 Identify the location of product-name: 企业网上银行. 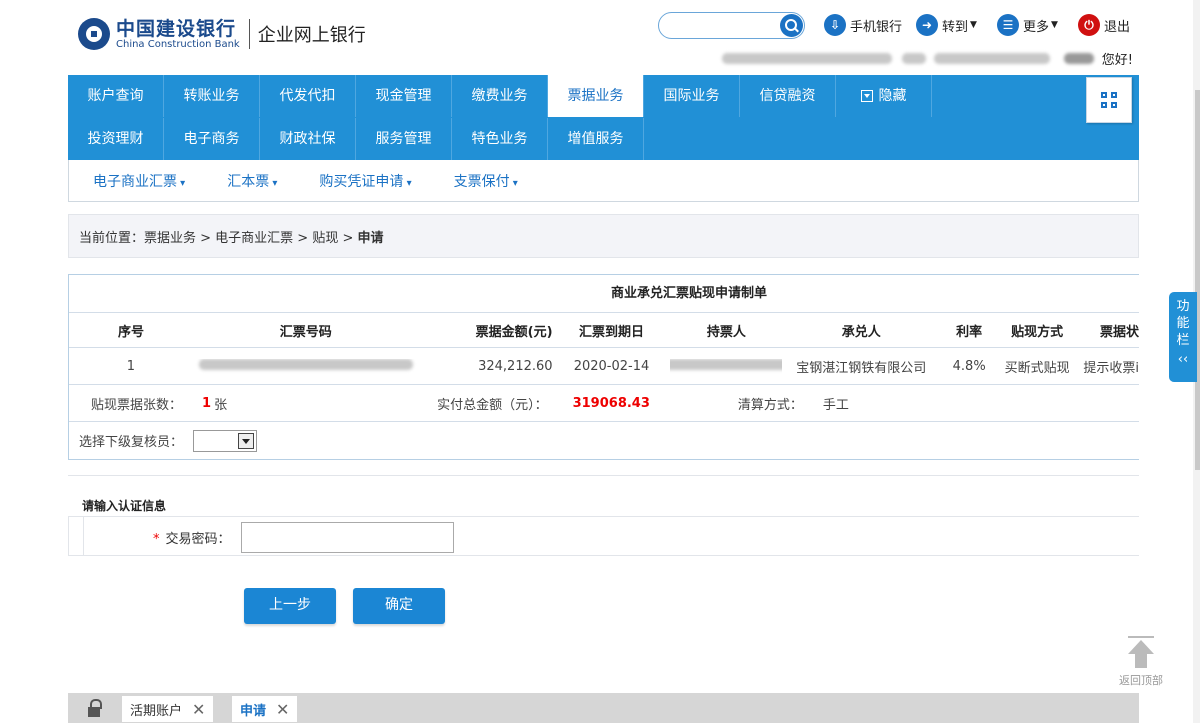
(311, 35).